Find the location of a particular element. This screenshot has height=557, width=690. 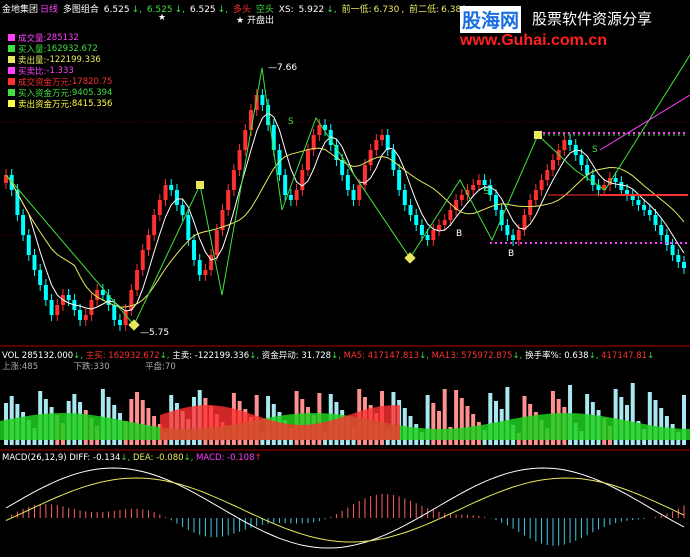

vol-ma5-value: 417147.813 is located at coordinates (393, 356).